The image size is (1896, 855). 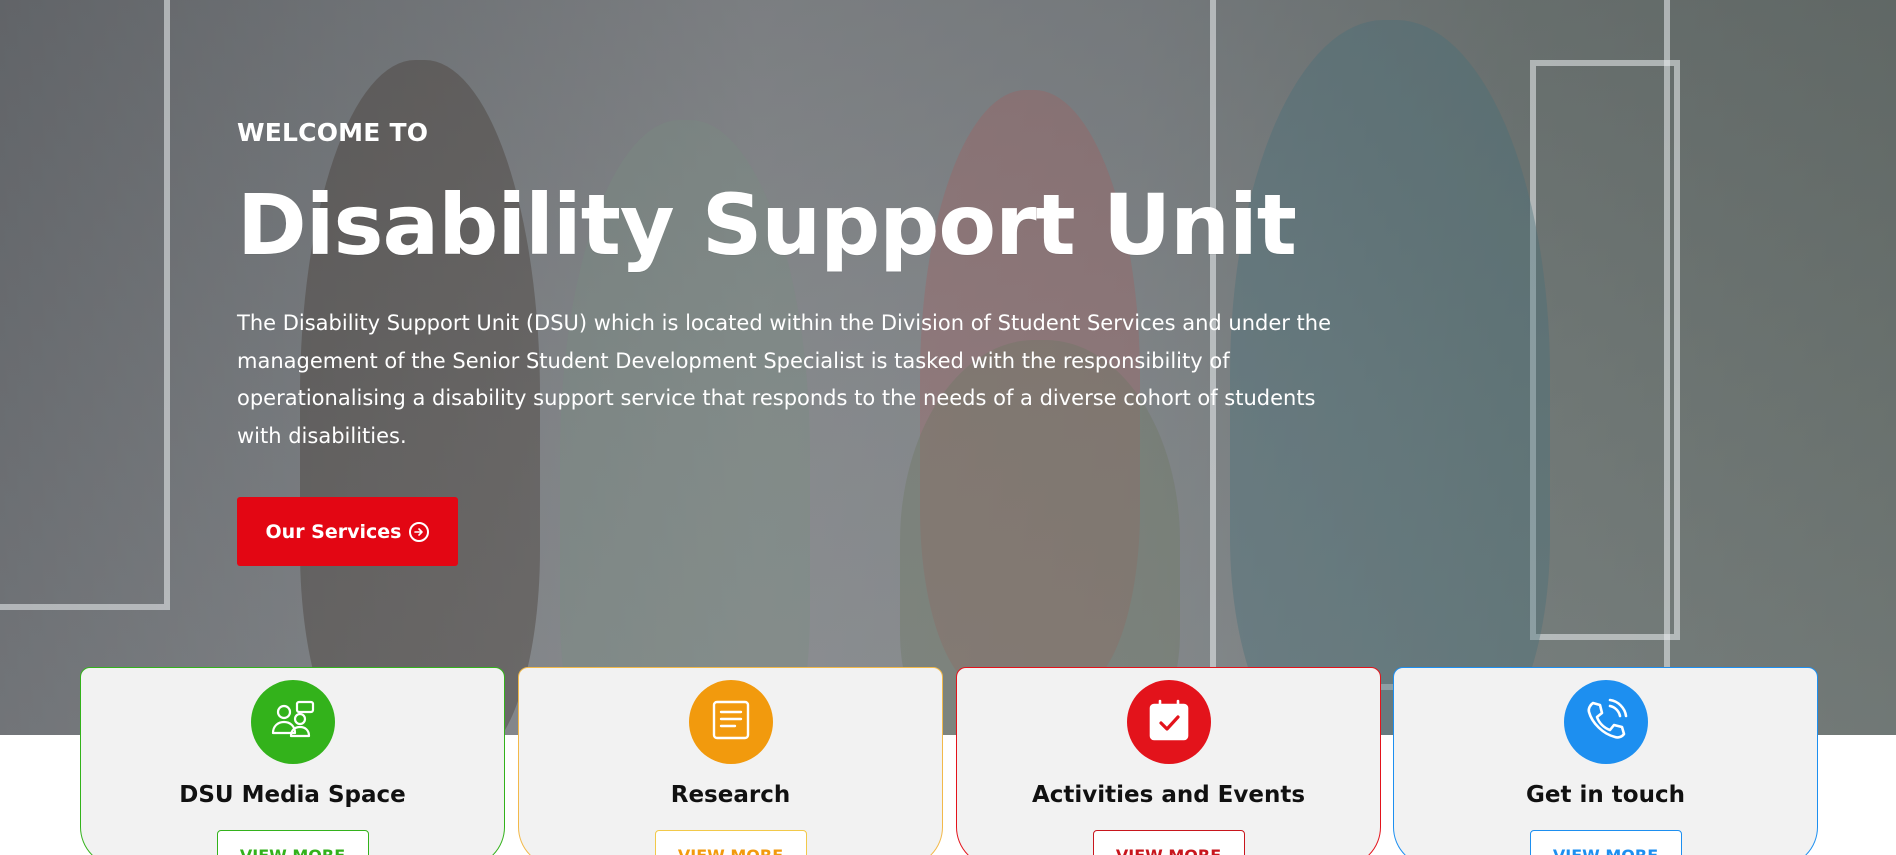 I want to click on welcome-label: WELCOME TO, so click(x=333, y=132).